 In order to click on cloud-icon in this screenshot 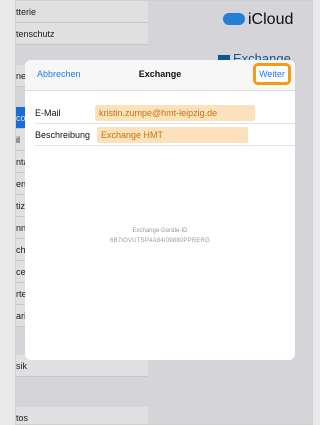, I will do `click(234, 18)`.